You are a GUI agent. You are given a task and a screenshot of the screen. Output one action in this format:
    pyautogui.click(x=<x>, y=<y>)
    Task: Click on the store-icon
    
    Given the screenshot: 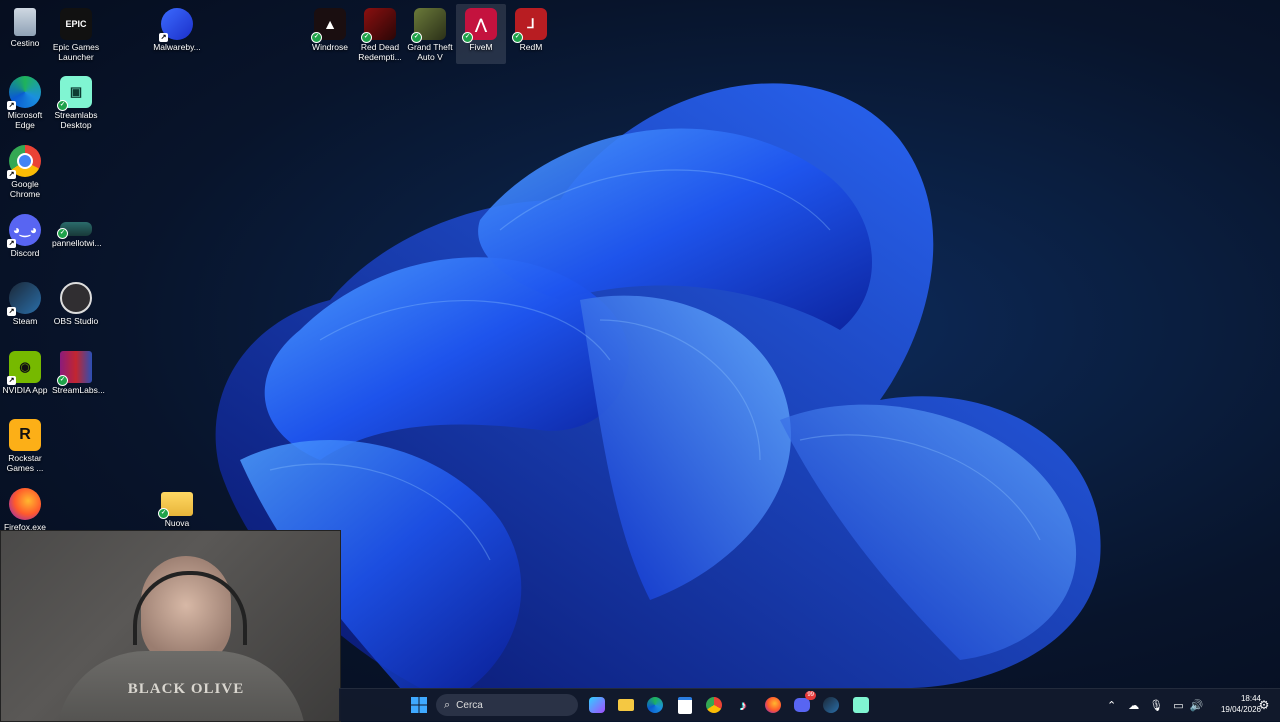 What is the action you would take?
    pyautogui.click(x=685, y=705)
    